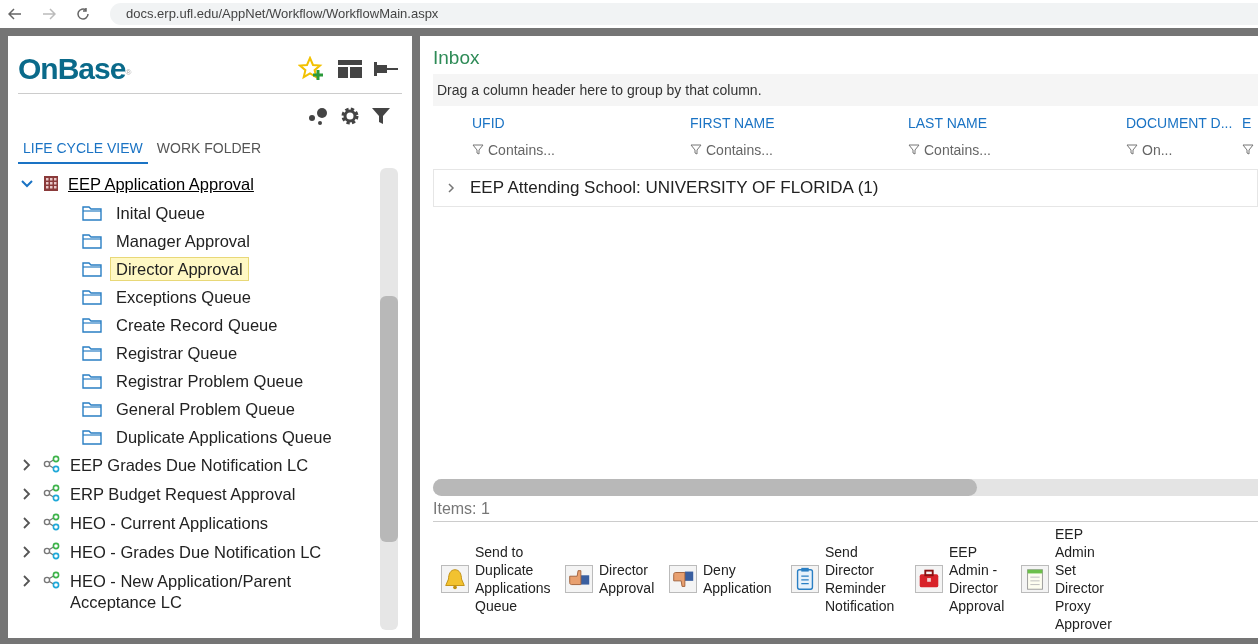 This screenshot has width=1258, height=644. What do you see at coordinates (964, 579) in the screenshot?
I see `task-button: EEP Admin - Director Approval` at bounding box center [964, 579].